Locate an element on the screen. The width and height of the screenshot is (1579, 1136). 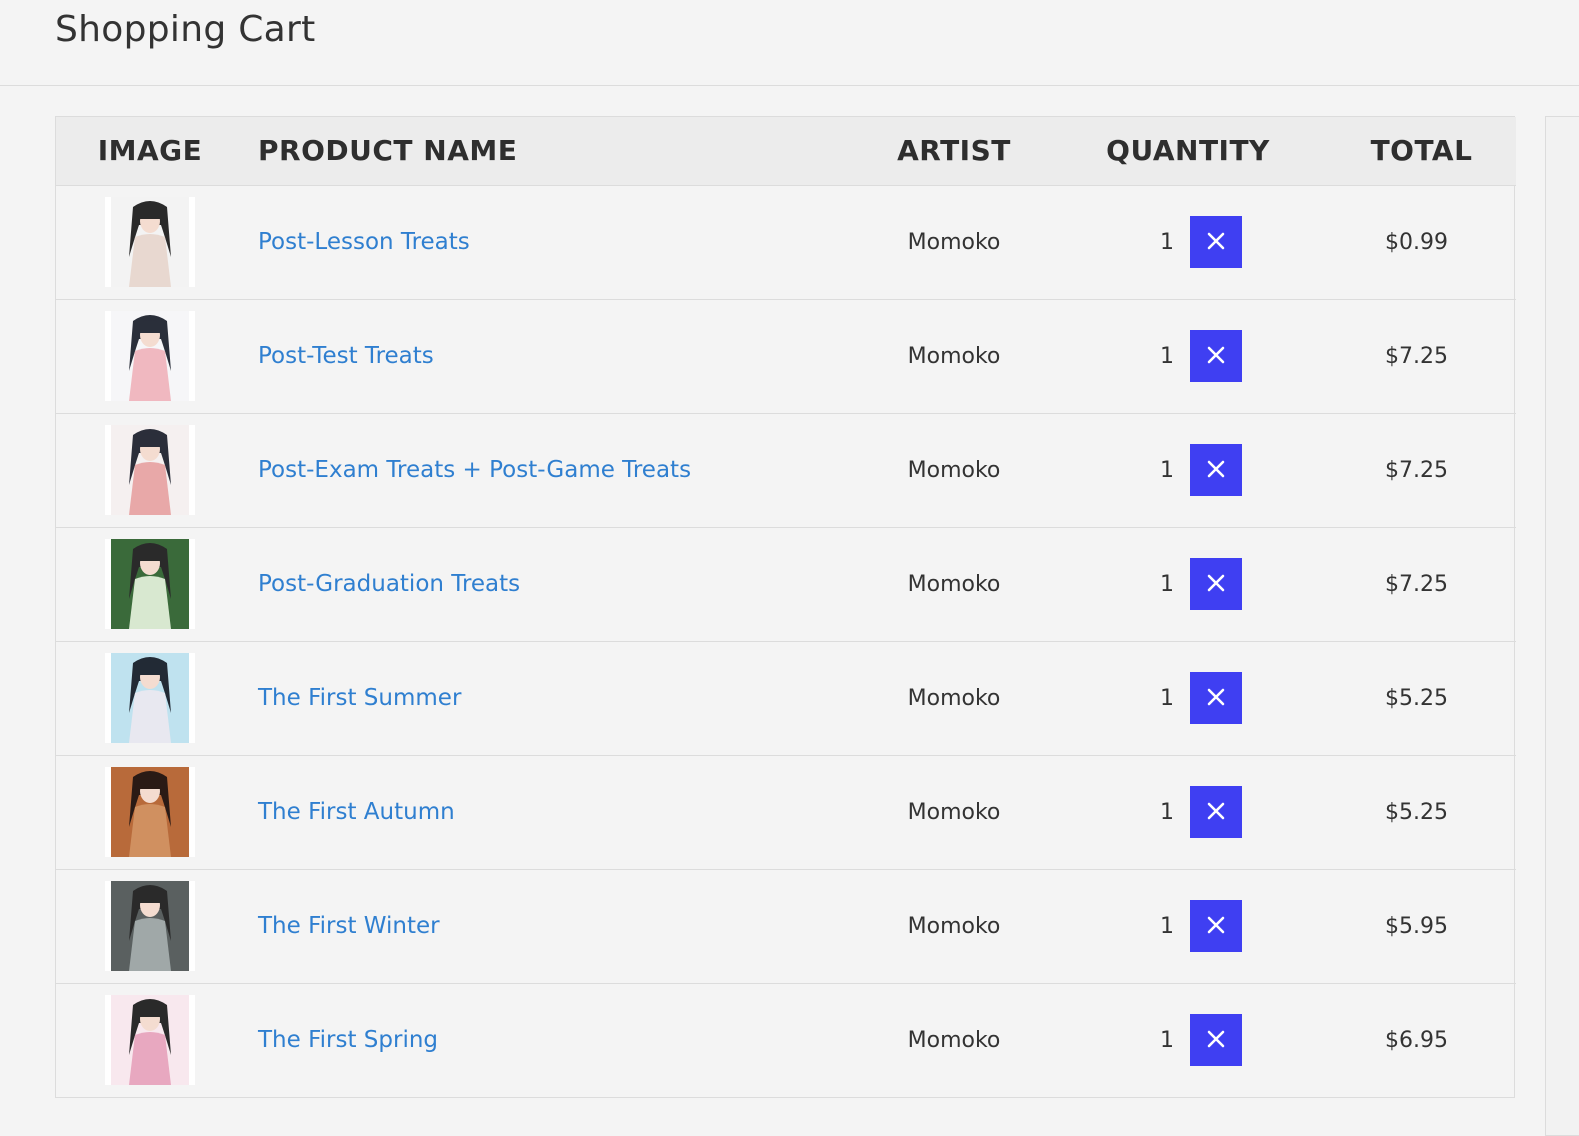
table-header-row: IMAGE PRODUCT NAME ARTIST QUANTITY TOTAL is located at coordinates (786, 151).